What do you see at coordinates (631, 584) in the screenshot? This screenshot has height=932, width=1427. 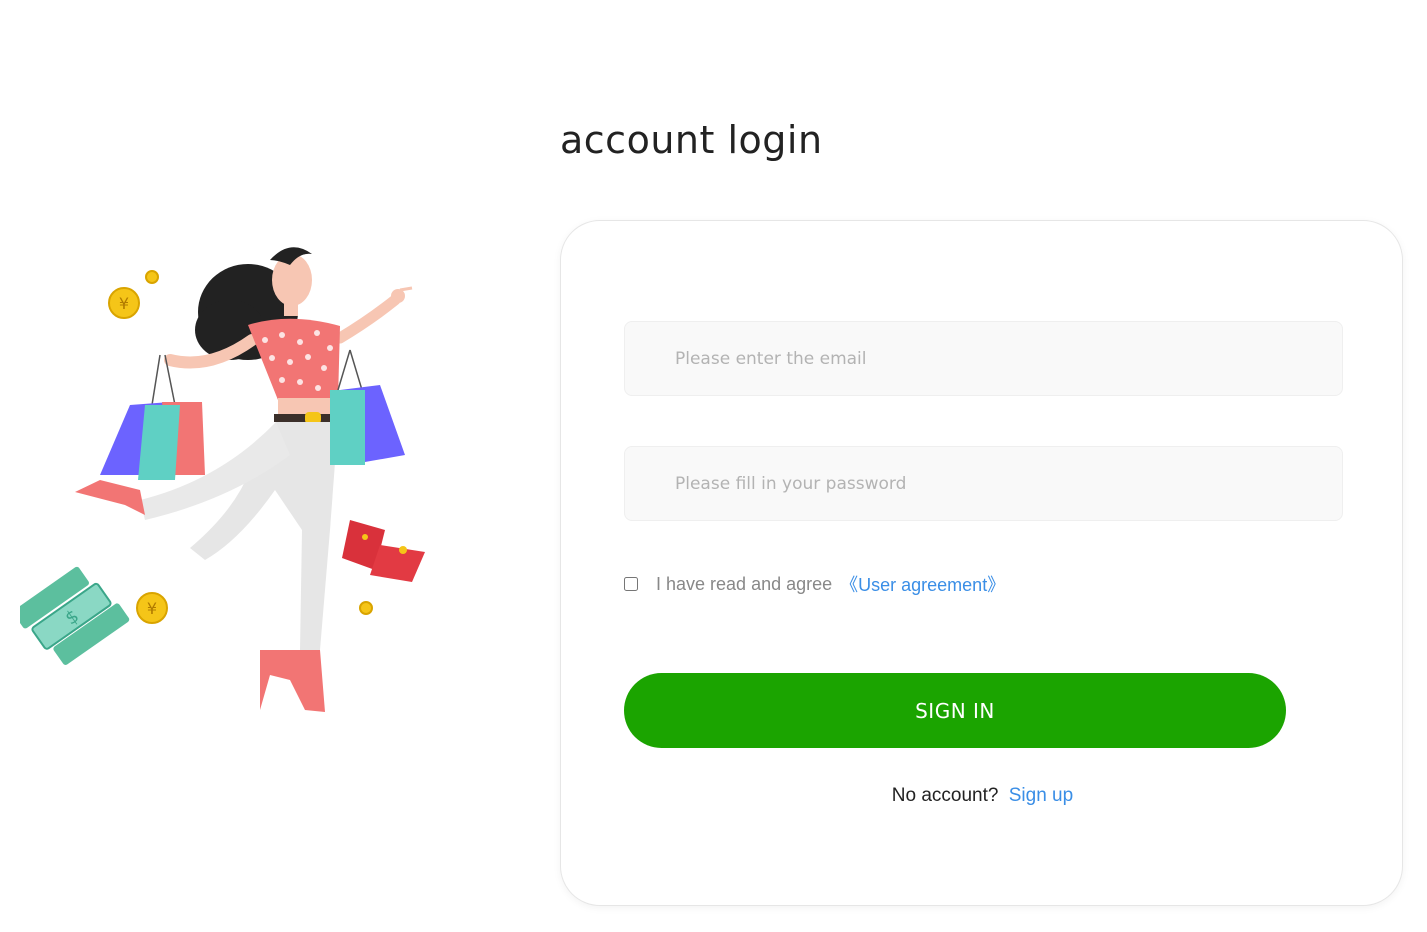 I see `agreement-checkbox` at bounding box center [631, 584].